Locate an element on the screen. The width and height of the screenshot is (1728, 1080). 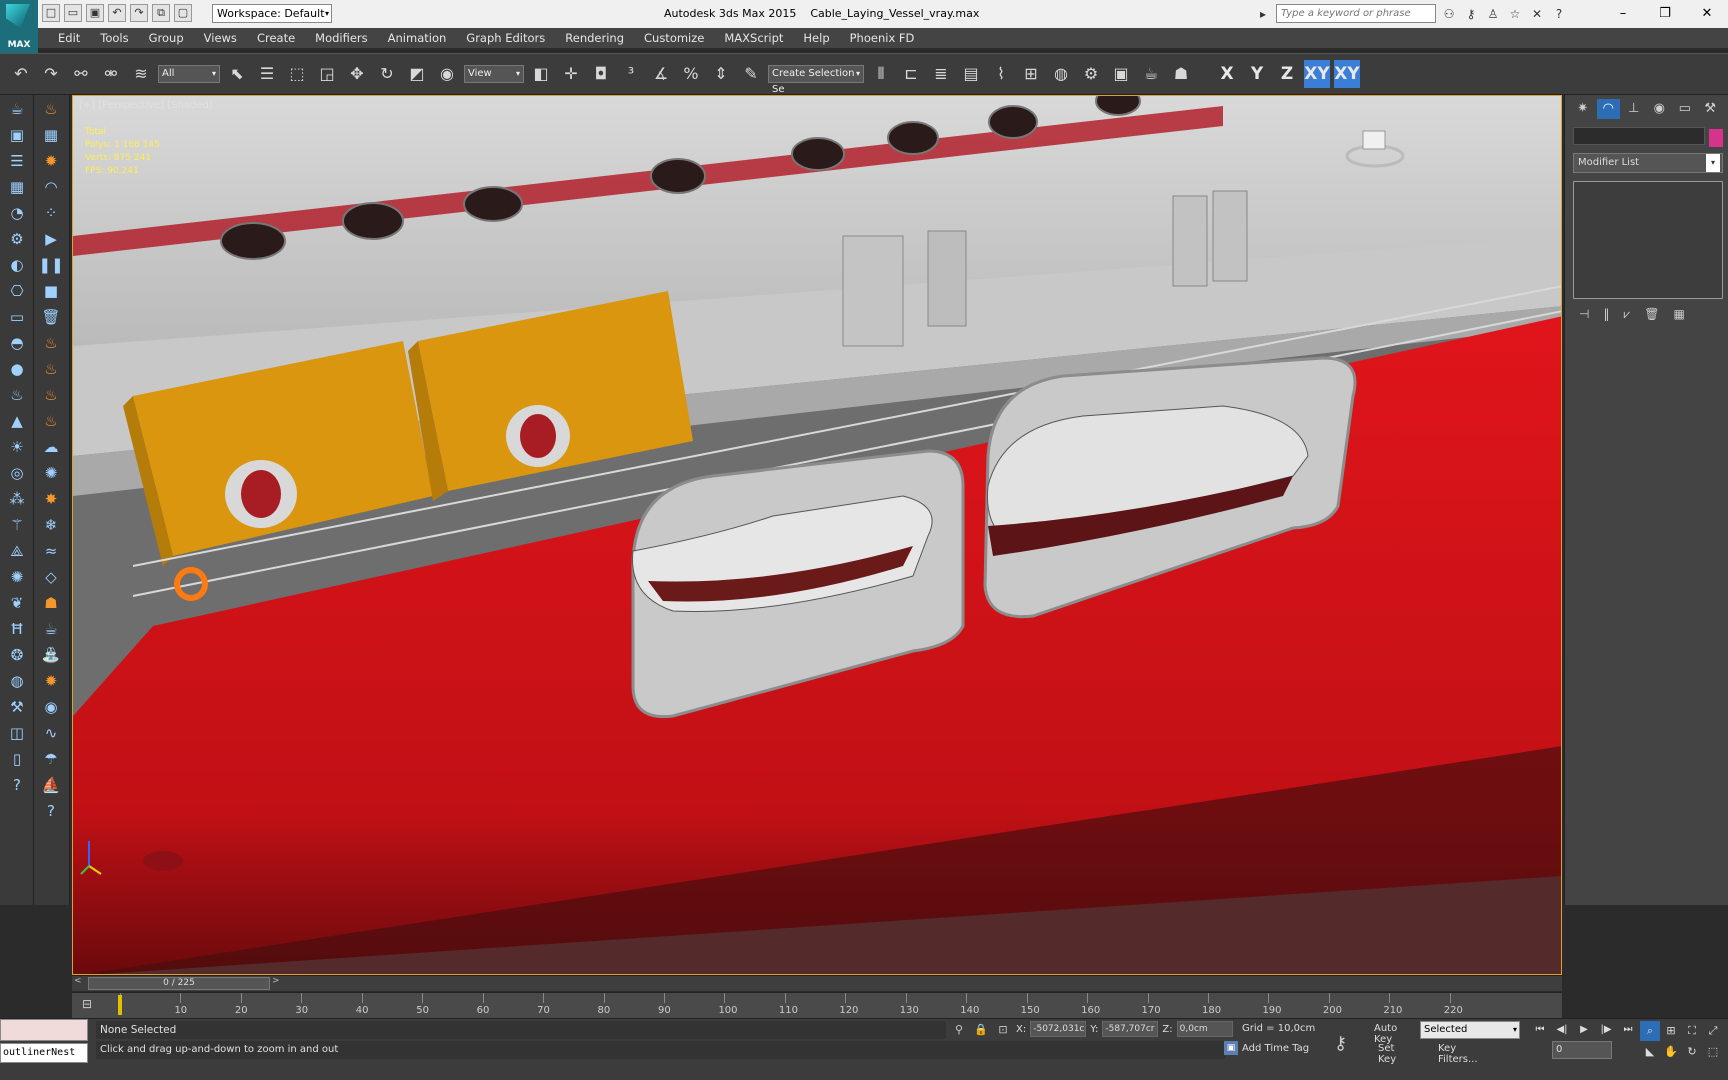
unlink-icon: ⚮ is located at coordinates (111, 74).